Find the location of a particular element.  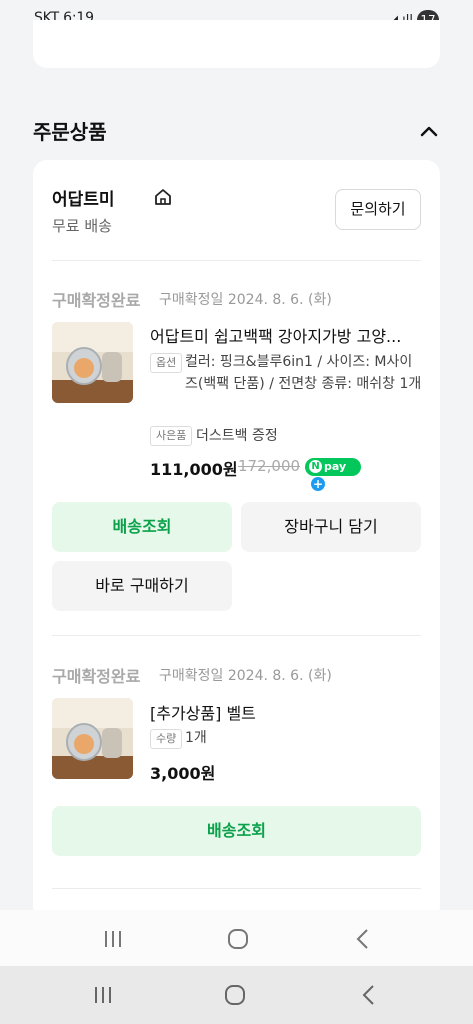

add-to-cart-button: 장바구니 담기 is located at coordinates (331, 527).